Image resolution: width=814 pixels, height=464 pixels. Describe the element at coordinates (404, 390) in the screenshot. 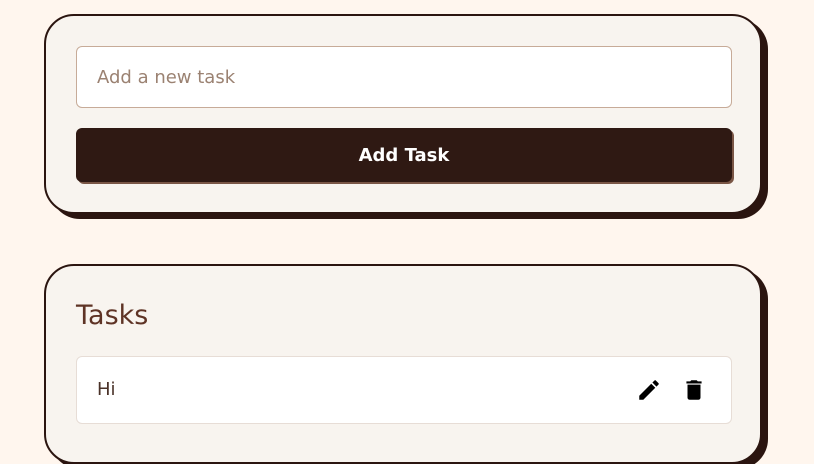

I see `task-list-item: Hi` at that location.